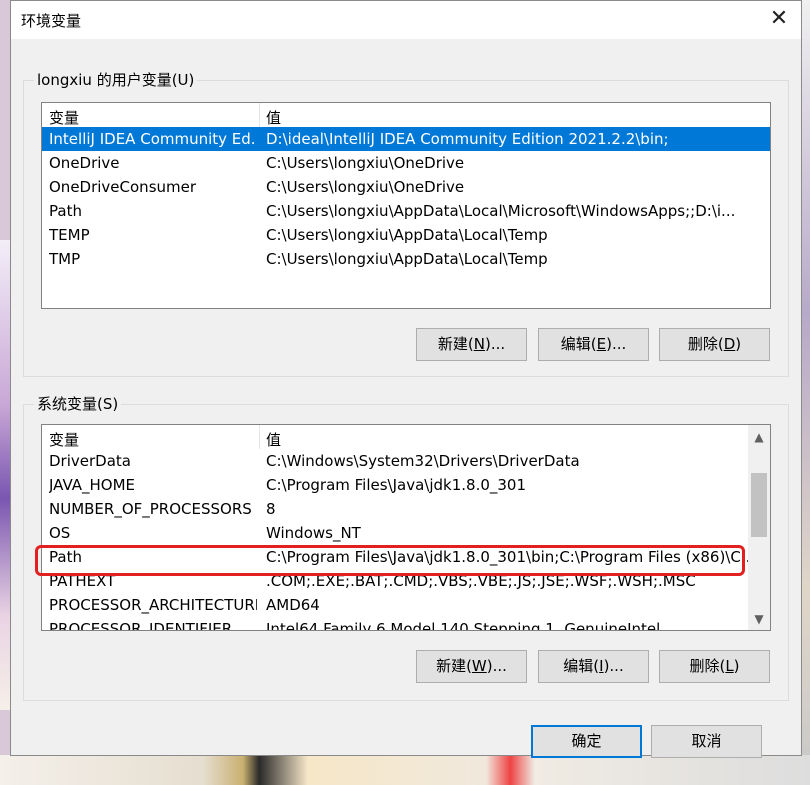  What do you see at coordinates (92, 485) in the screenshot?
I see `variable-name-cell: JAVA_HOME` at bounding box center [92, 485].